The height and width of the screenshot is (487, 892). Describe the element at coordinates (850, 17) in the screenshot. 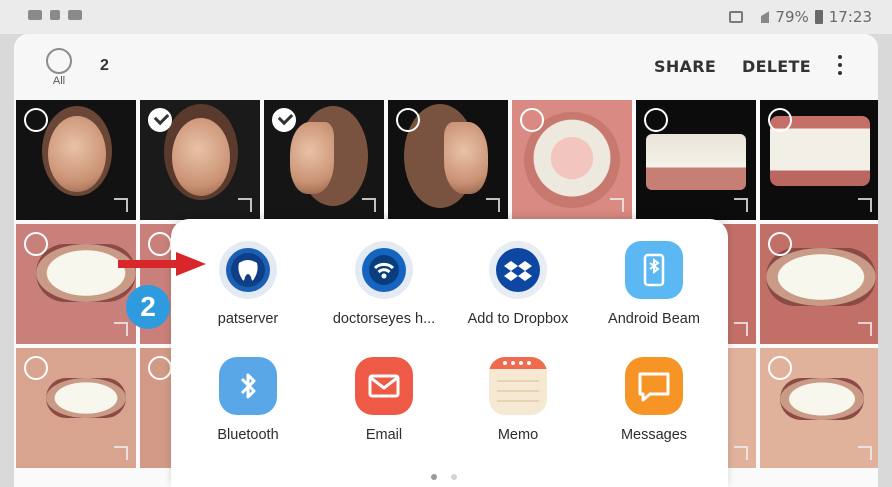

I see `clock: 17:23` at that location.